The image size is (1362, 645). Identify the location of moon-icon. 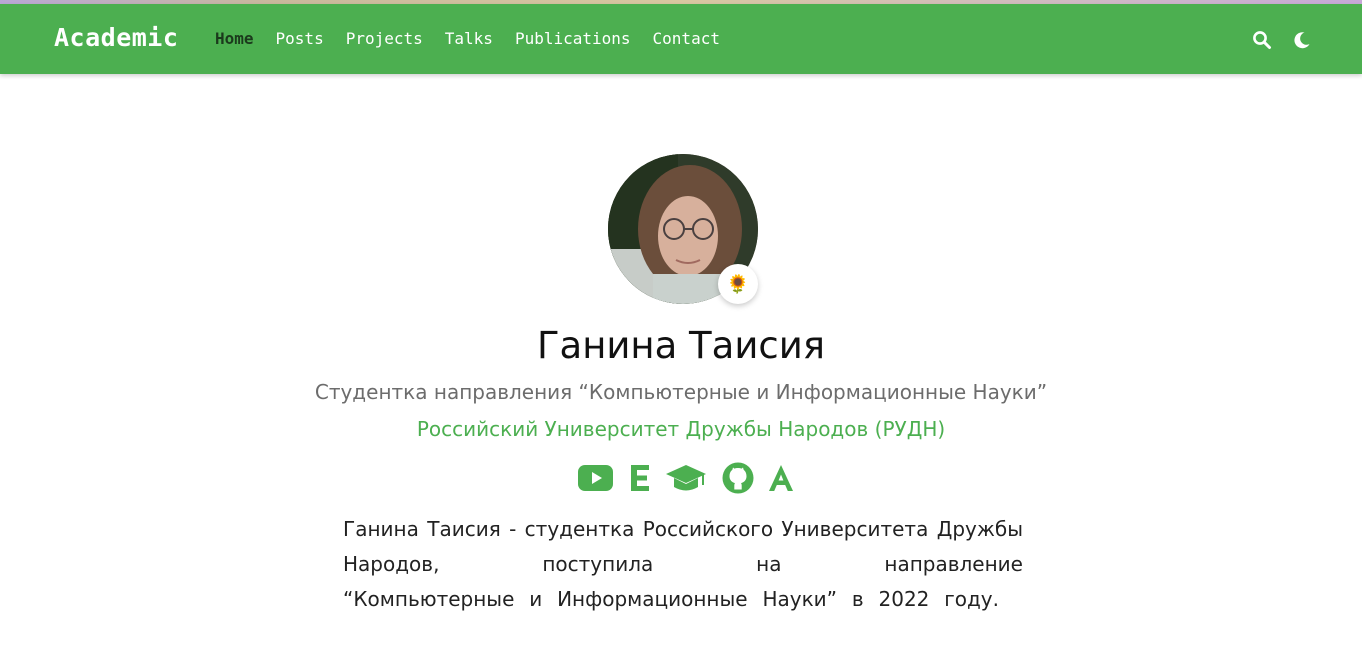
(1302, 40).